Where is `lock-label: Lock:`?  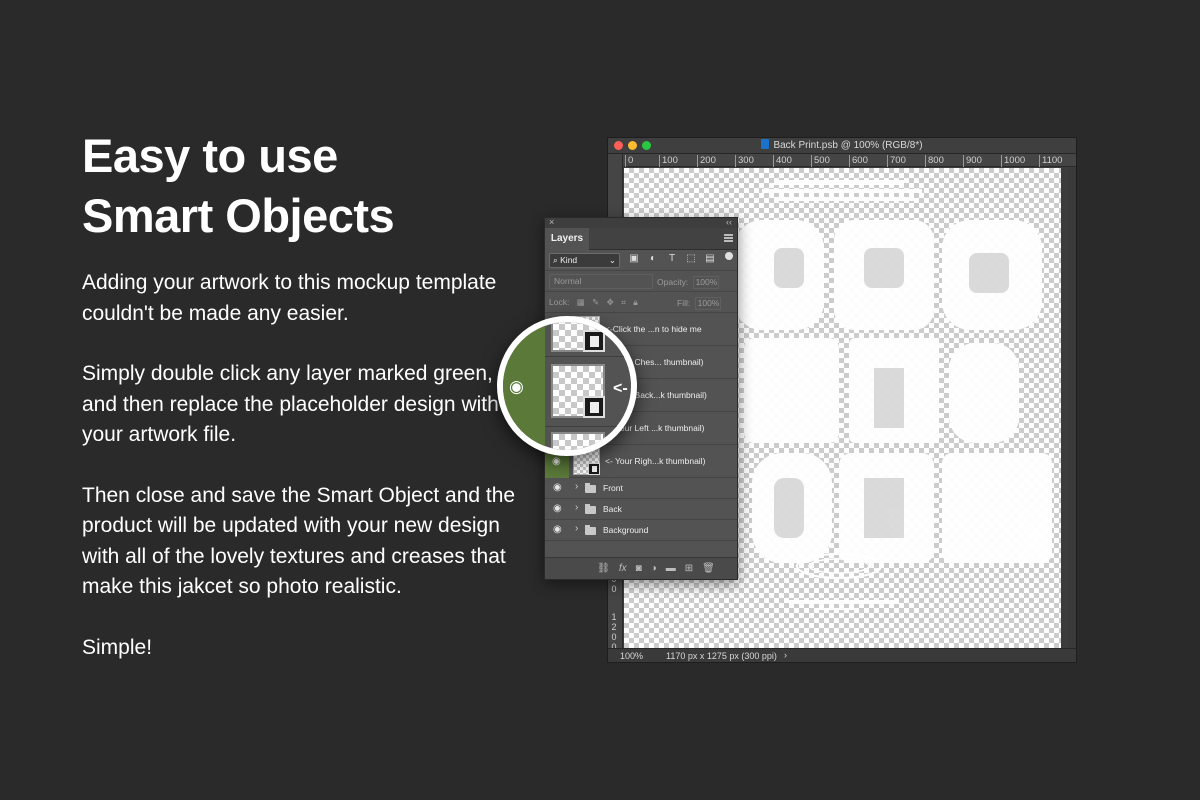 lock-label: Lock: is located at coordinates (559, 302).